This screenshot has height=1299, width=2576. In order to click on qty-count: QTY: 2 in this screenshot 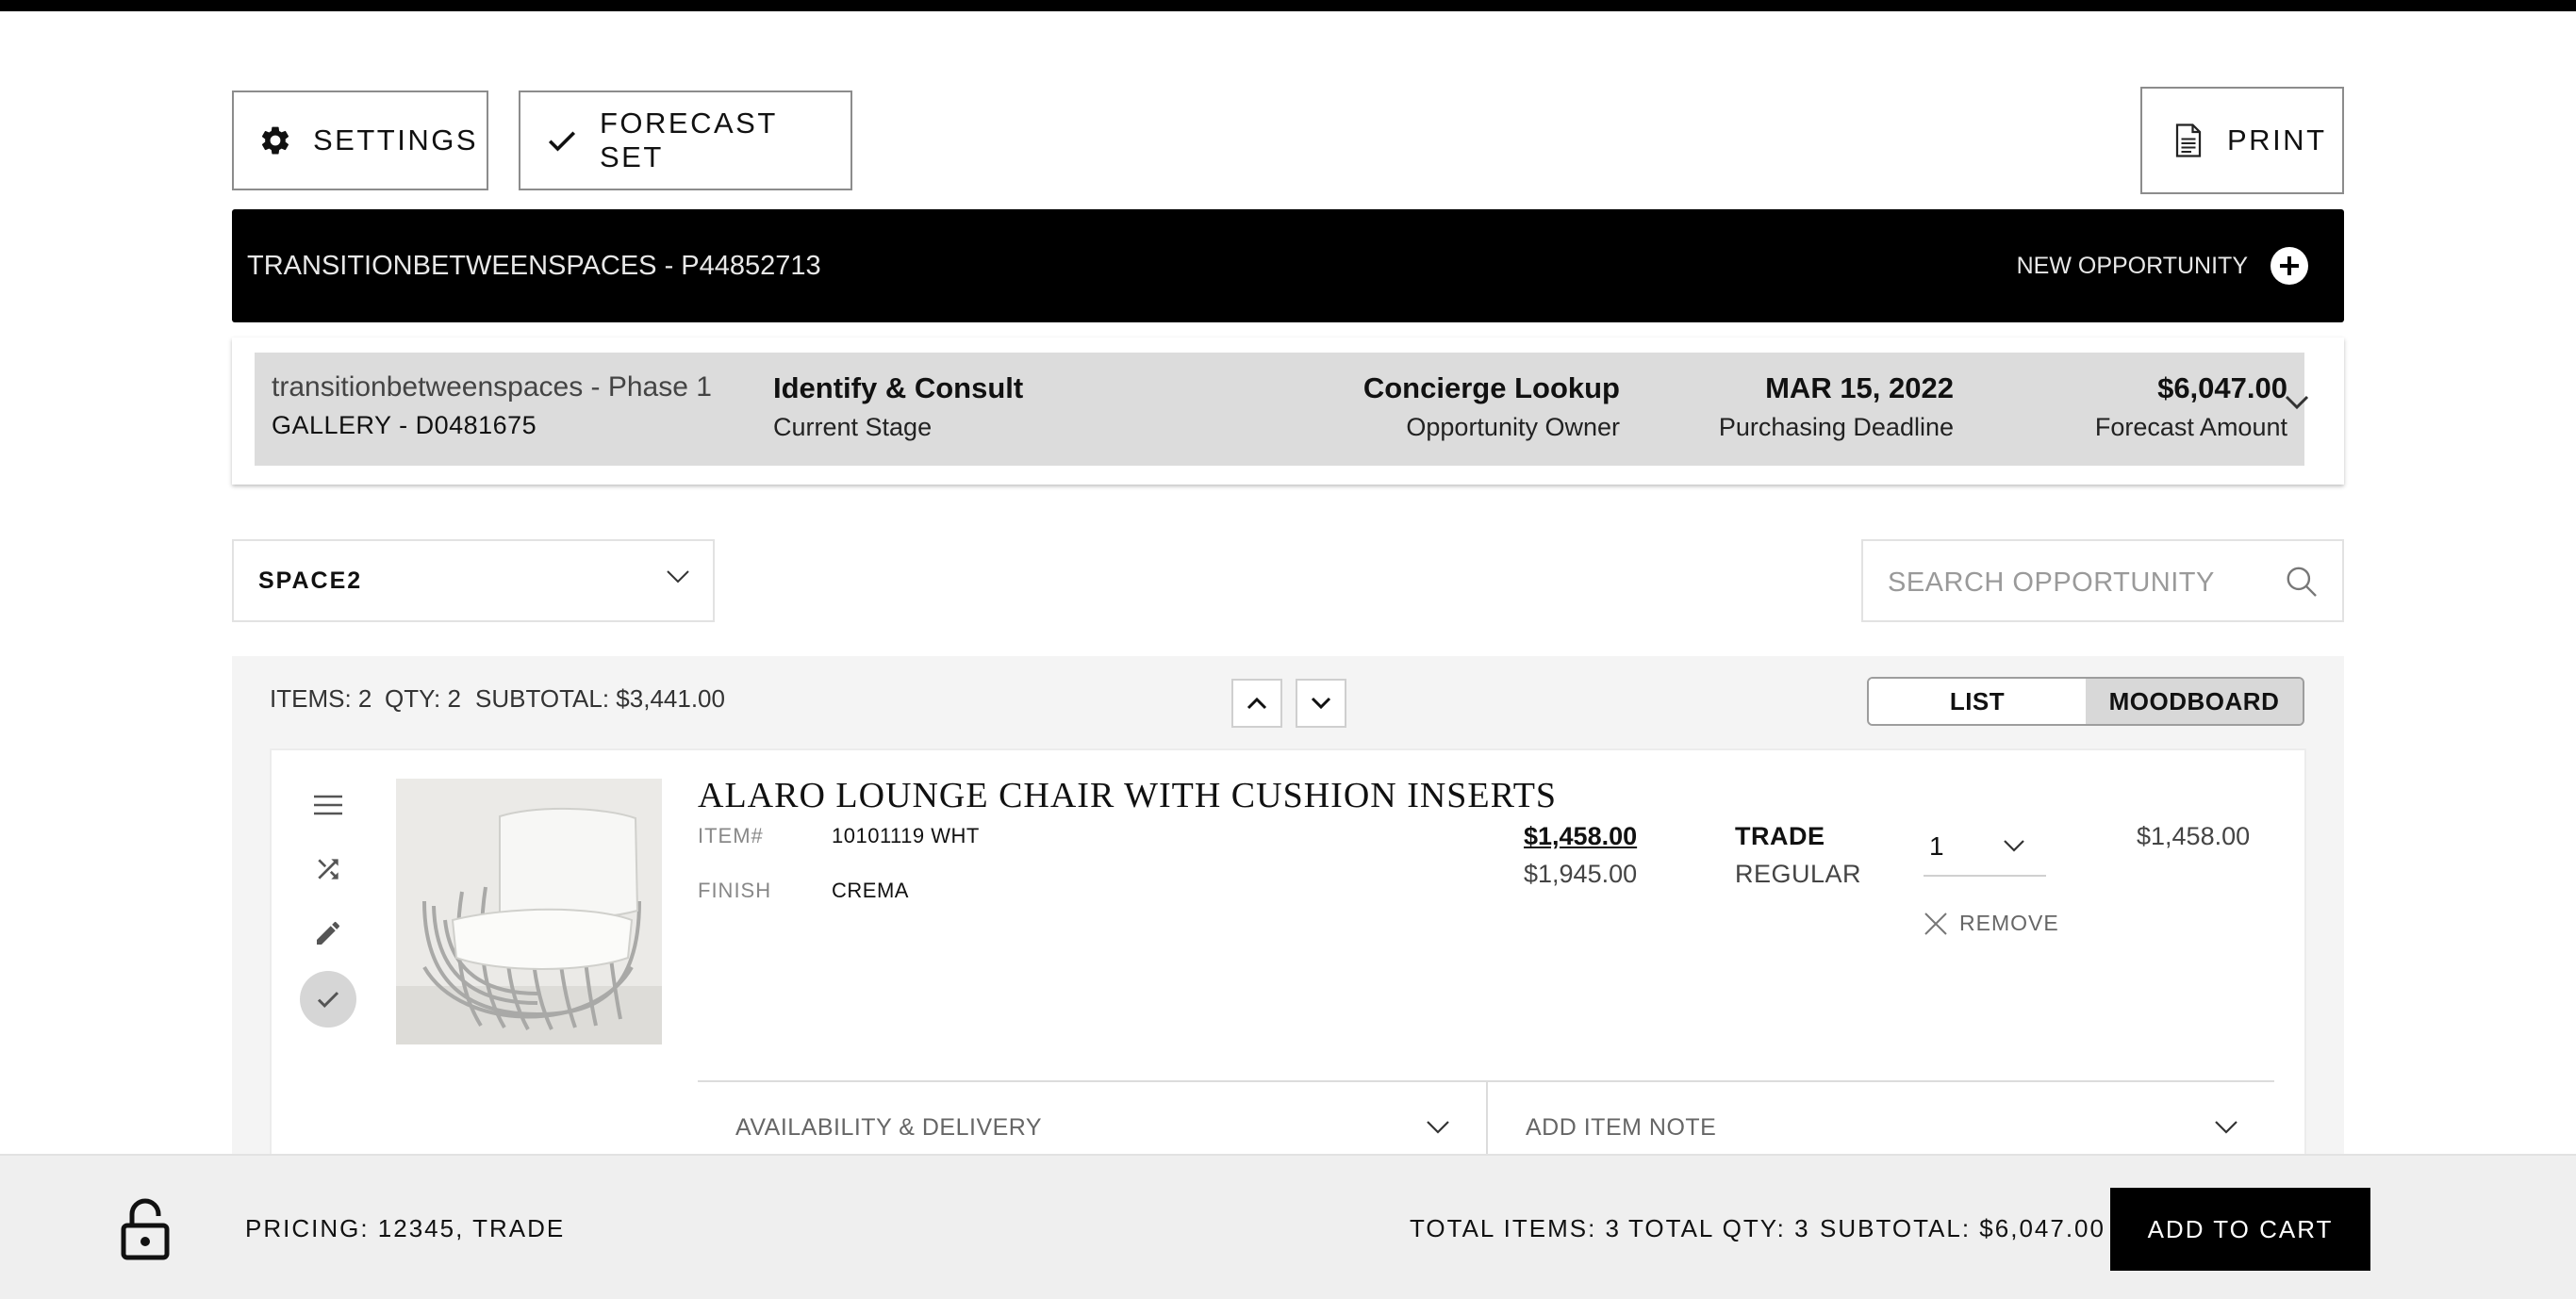, I will do `click(423, 698)`.